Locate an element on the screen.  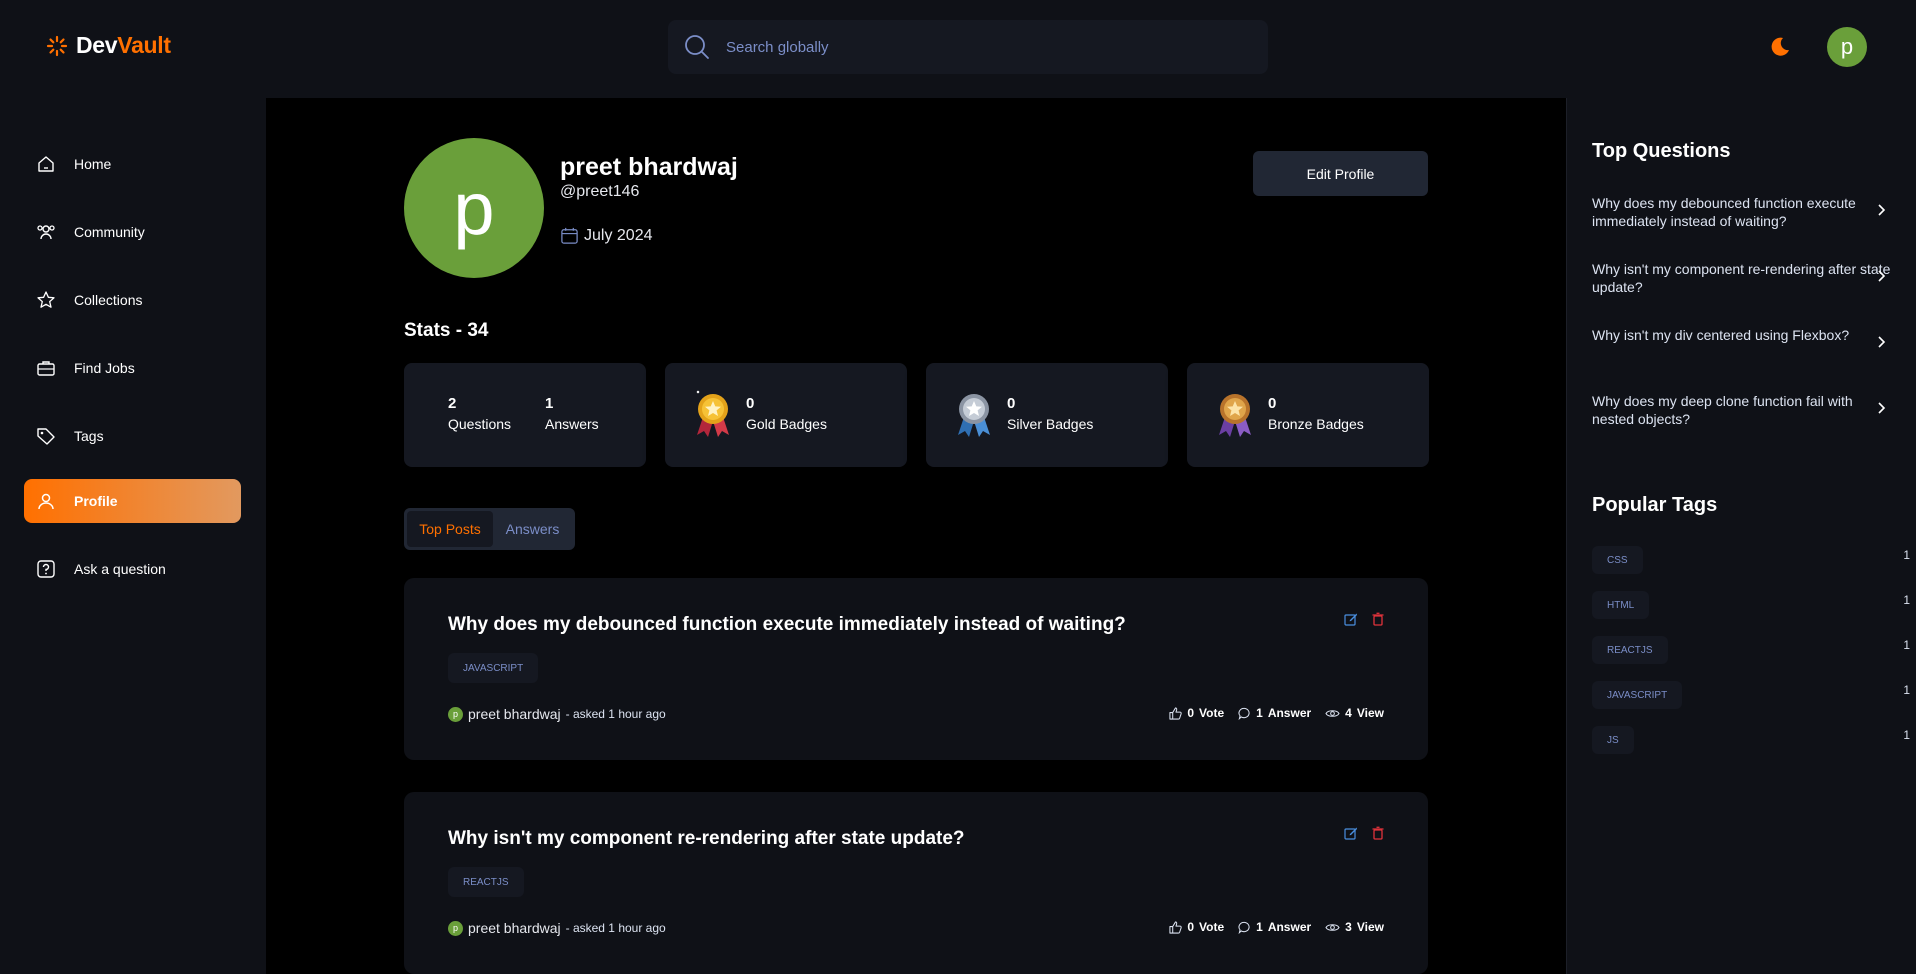
sidebar-item-collections: Collections is located at coordinates (132, 300).